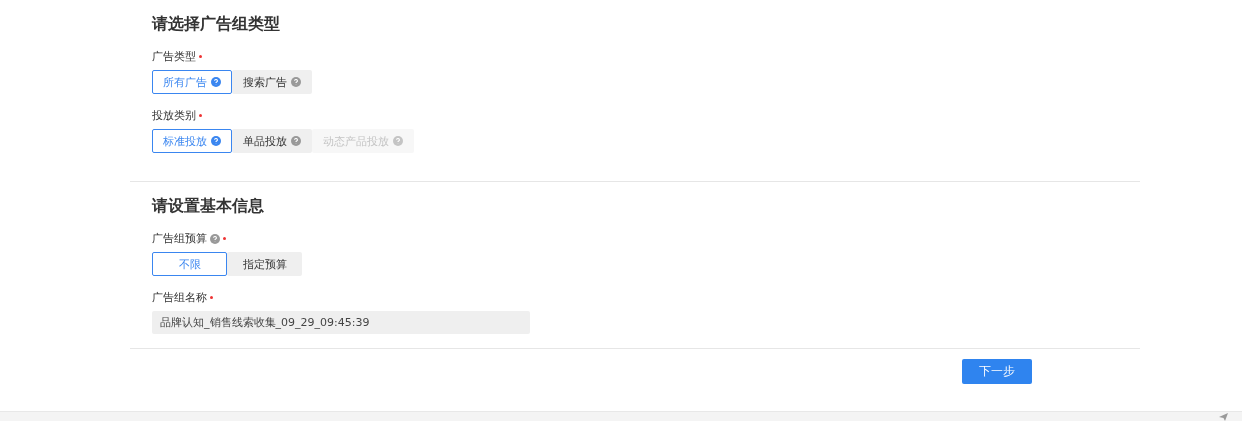  Describe the element at coordinates (264, 264) in the screenshot. I see `option-button: 指定预算` at that location.